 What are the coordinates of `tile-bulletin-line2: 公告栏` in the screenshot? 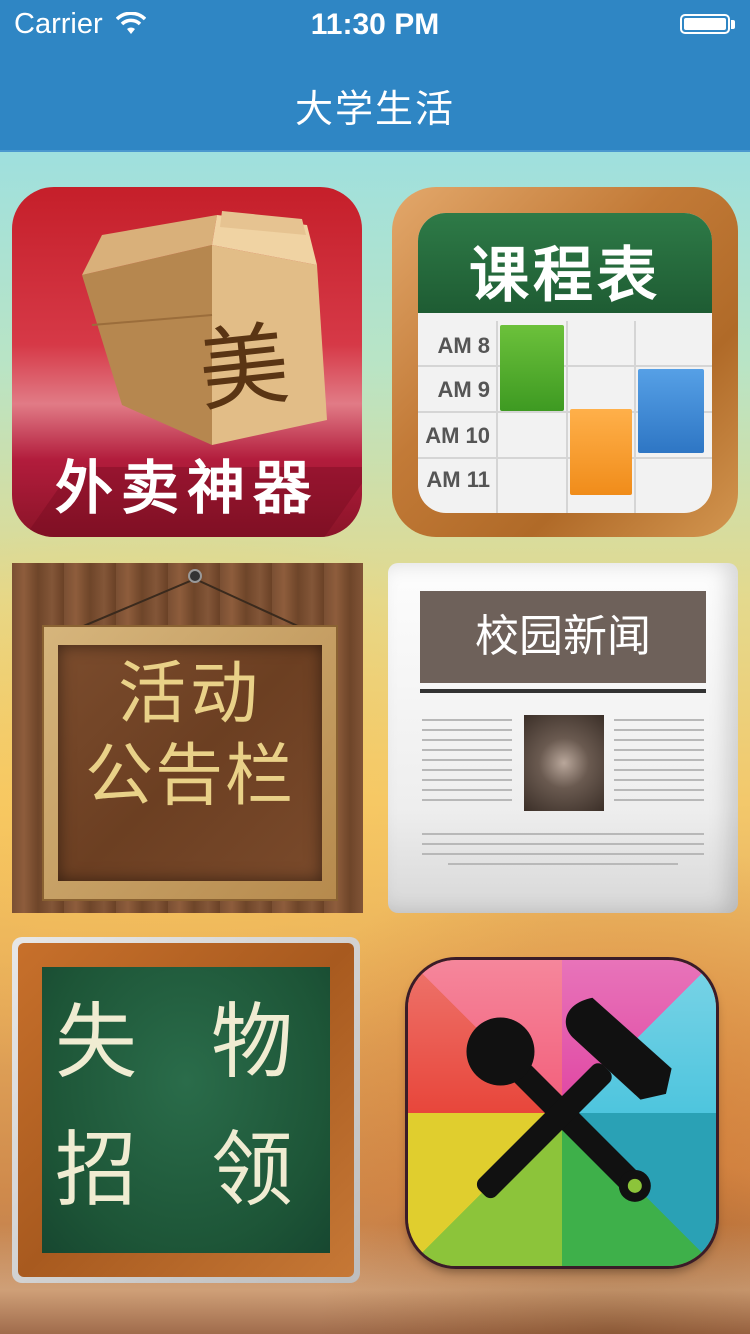 It's located at (189, 776).